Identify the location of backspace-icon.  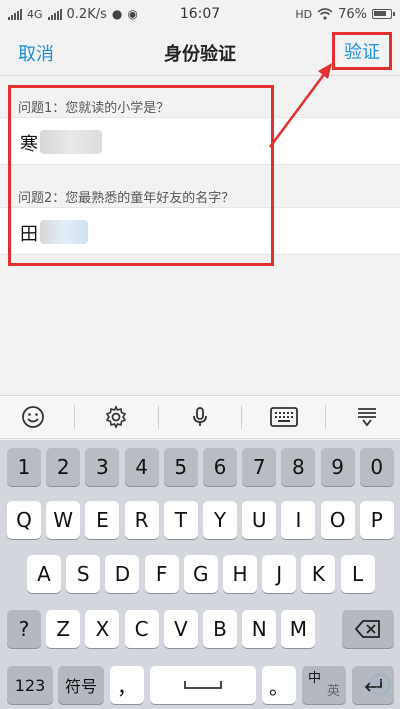
(367, 629).